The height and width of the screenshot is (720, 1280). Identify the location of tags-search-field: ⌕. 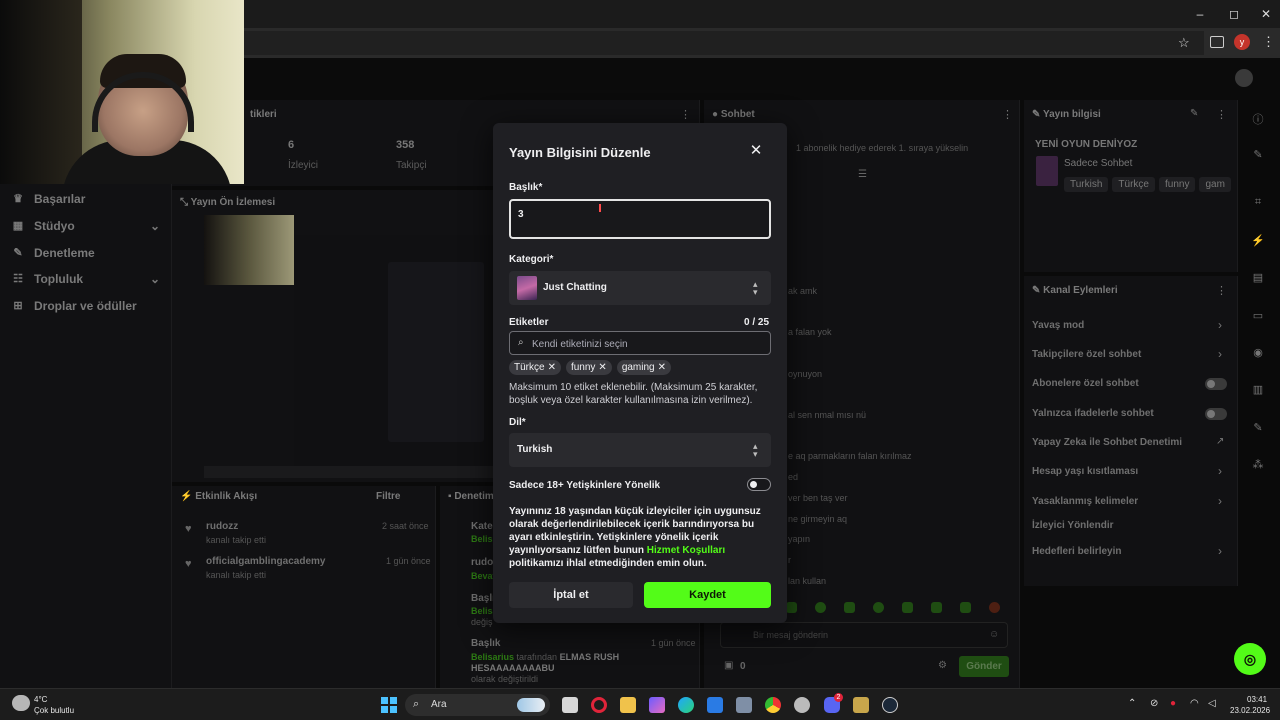
(640, 343).